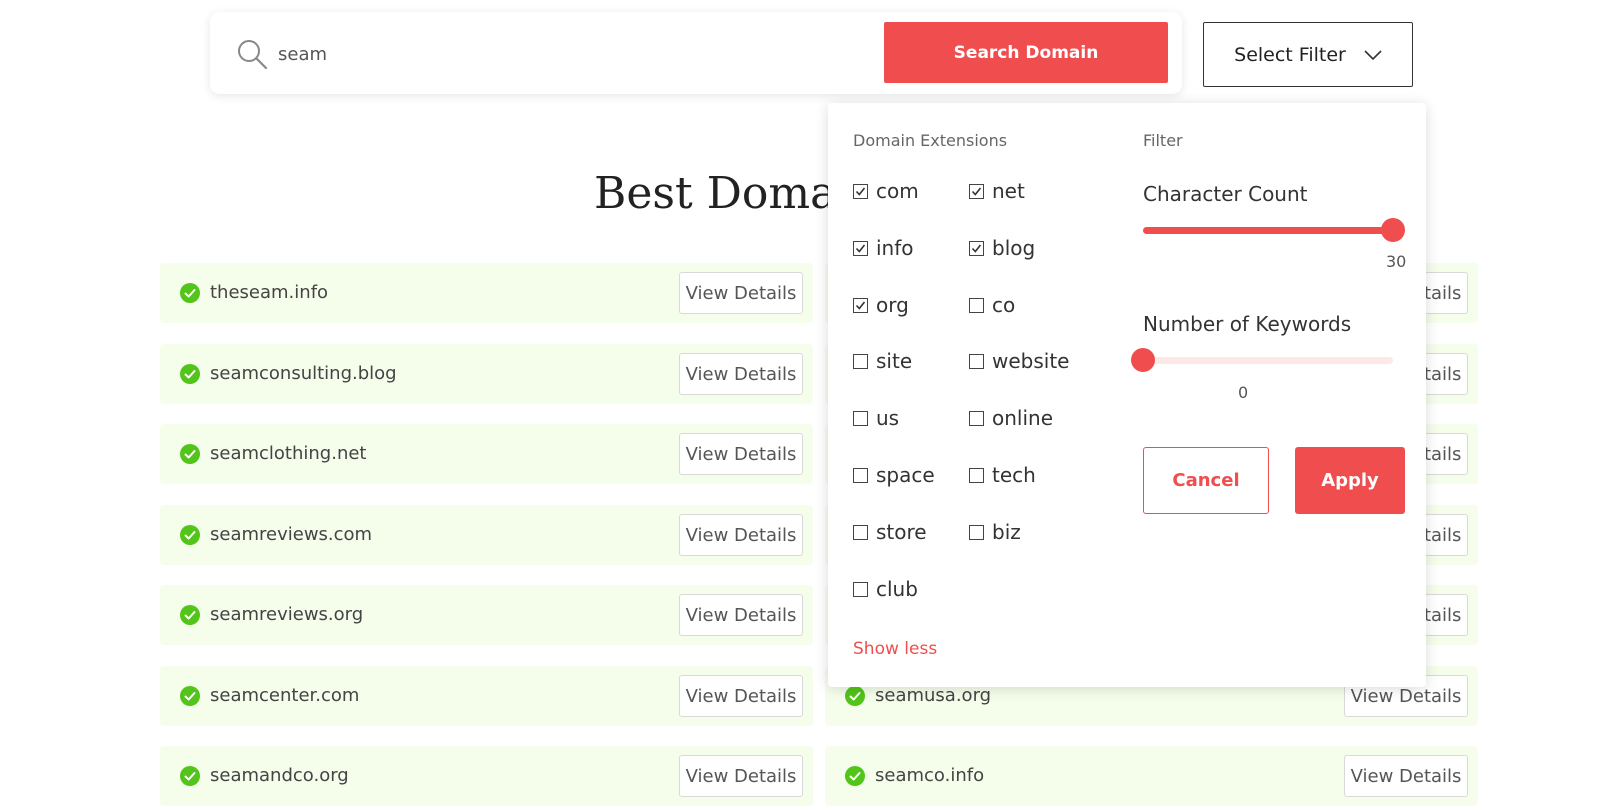 Image resolution: width=1600 pixels, height=806 pixels. I want to click on extension-label: website, so click(1031, 361).